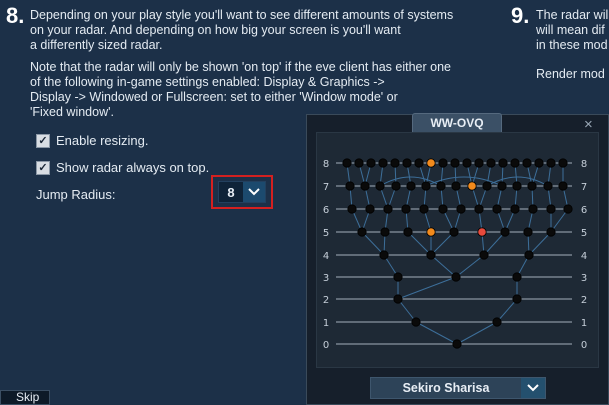 This screenshot has width=609, height=405. Describe the element at coordinates (326, 300) in the screenshot. I see `radar-row-label-left: 2` at that location.